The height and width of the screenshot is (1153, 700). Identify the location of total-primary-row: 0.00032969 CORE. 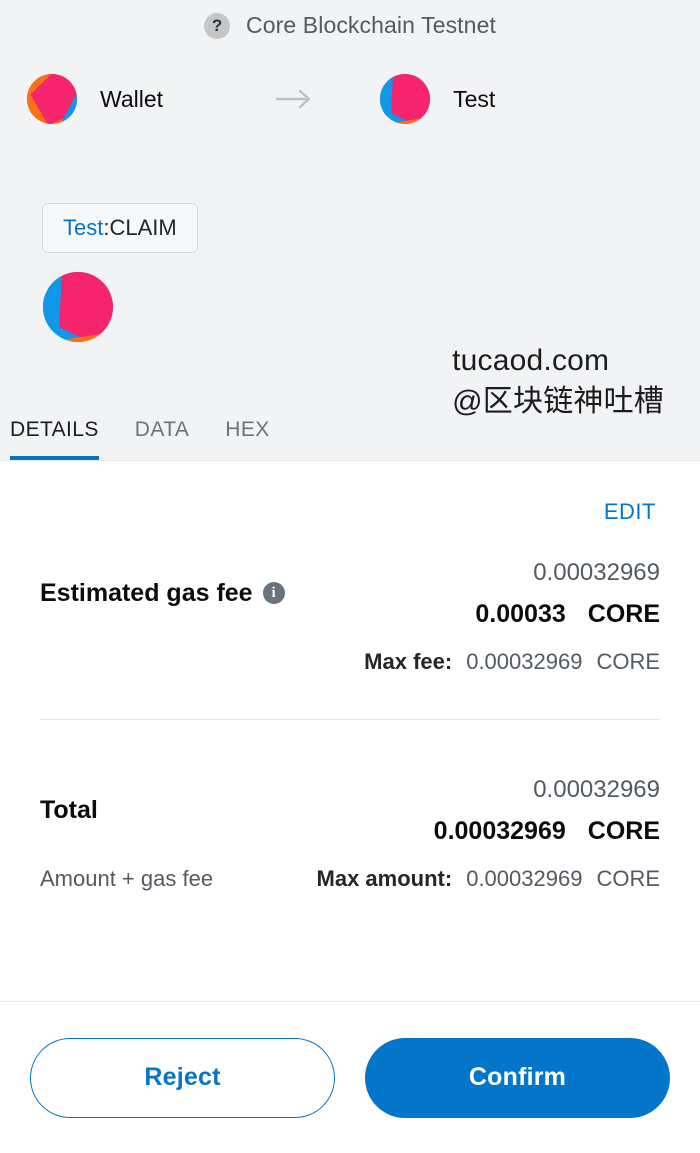
(547, 831).